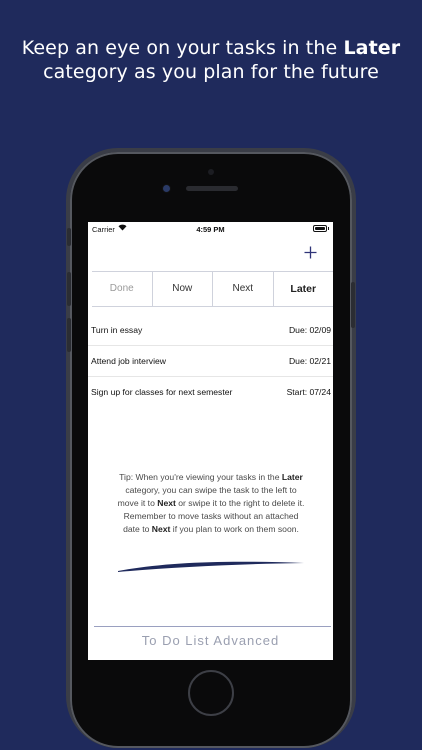  I want to click on app-title-footer: To Do List Advanced, so click(210, 640).